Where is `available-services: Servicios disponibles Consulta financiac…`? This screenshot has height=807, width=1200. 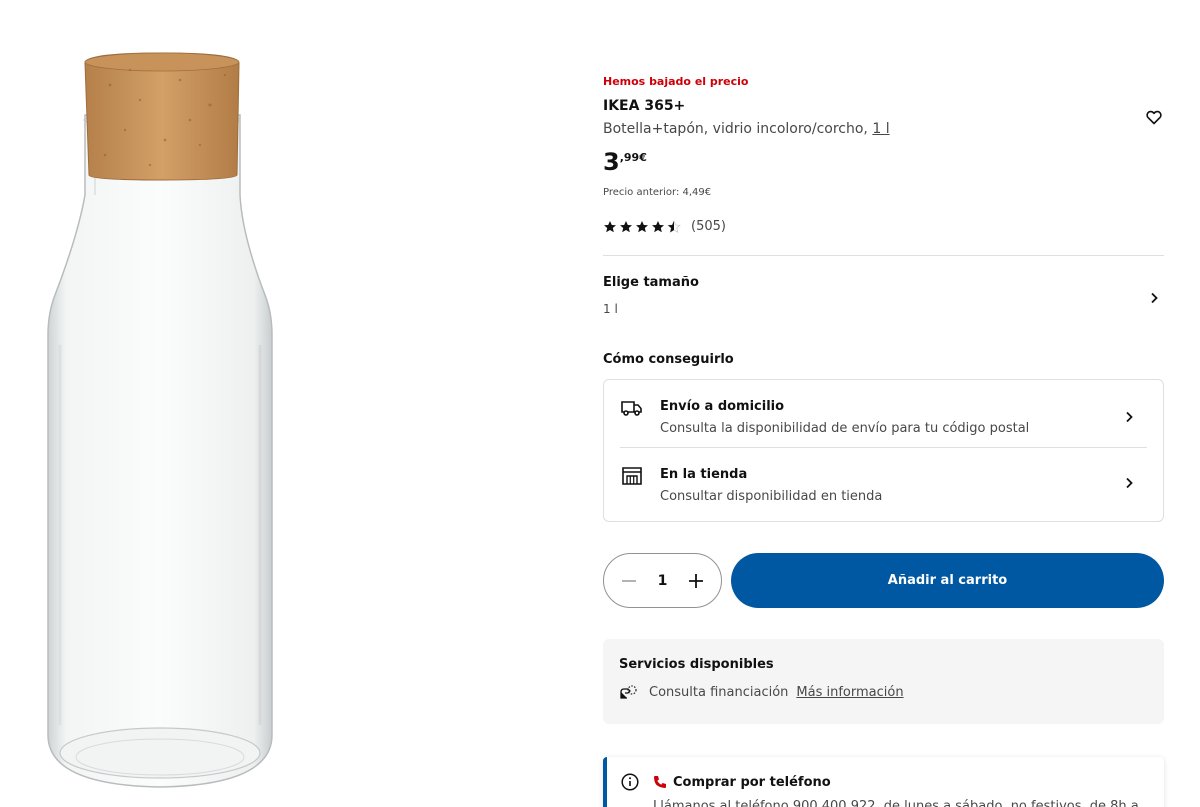
available-services: Servicios disponibles Consulta financiac… is located at coordinates (883, 681).